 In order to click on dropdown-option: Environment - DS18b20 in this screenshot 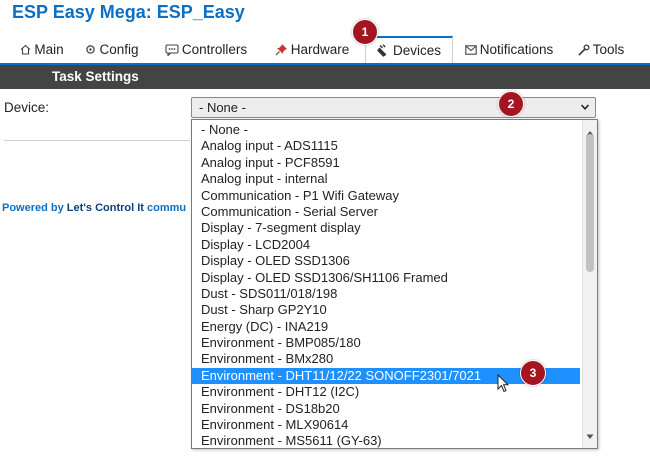, I will do `click(386, 409)`.